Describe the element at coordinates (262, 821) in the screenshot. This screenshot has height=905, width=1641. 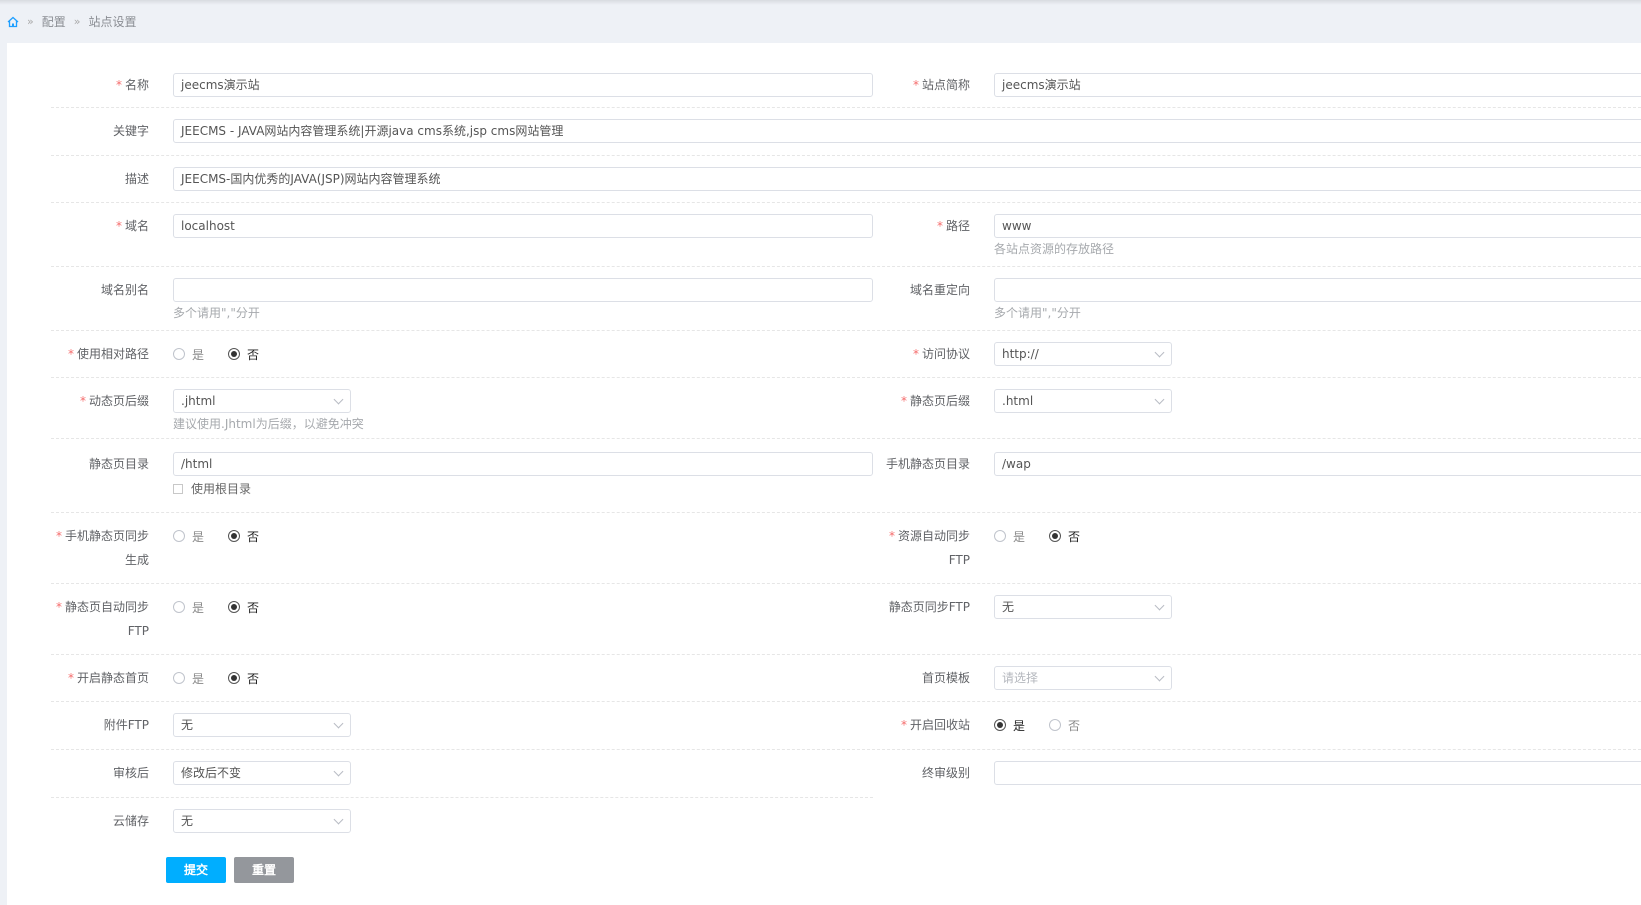
I see `cloud-storage-select: 无` at that location.